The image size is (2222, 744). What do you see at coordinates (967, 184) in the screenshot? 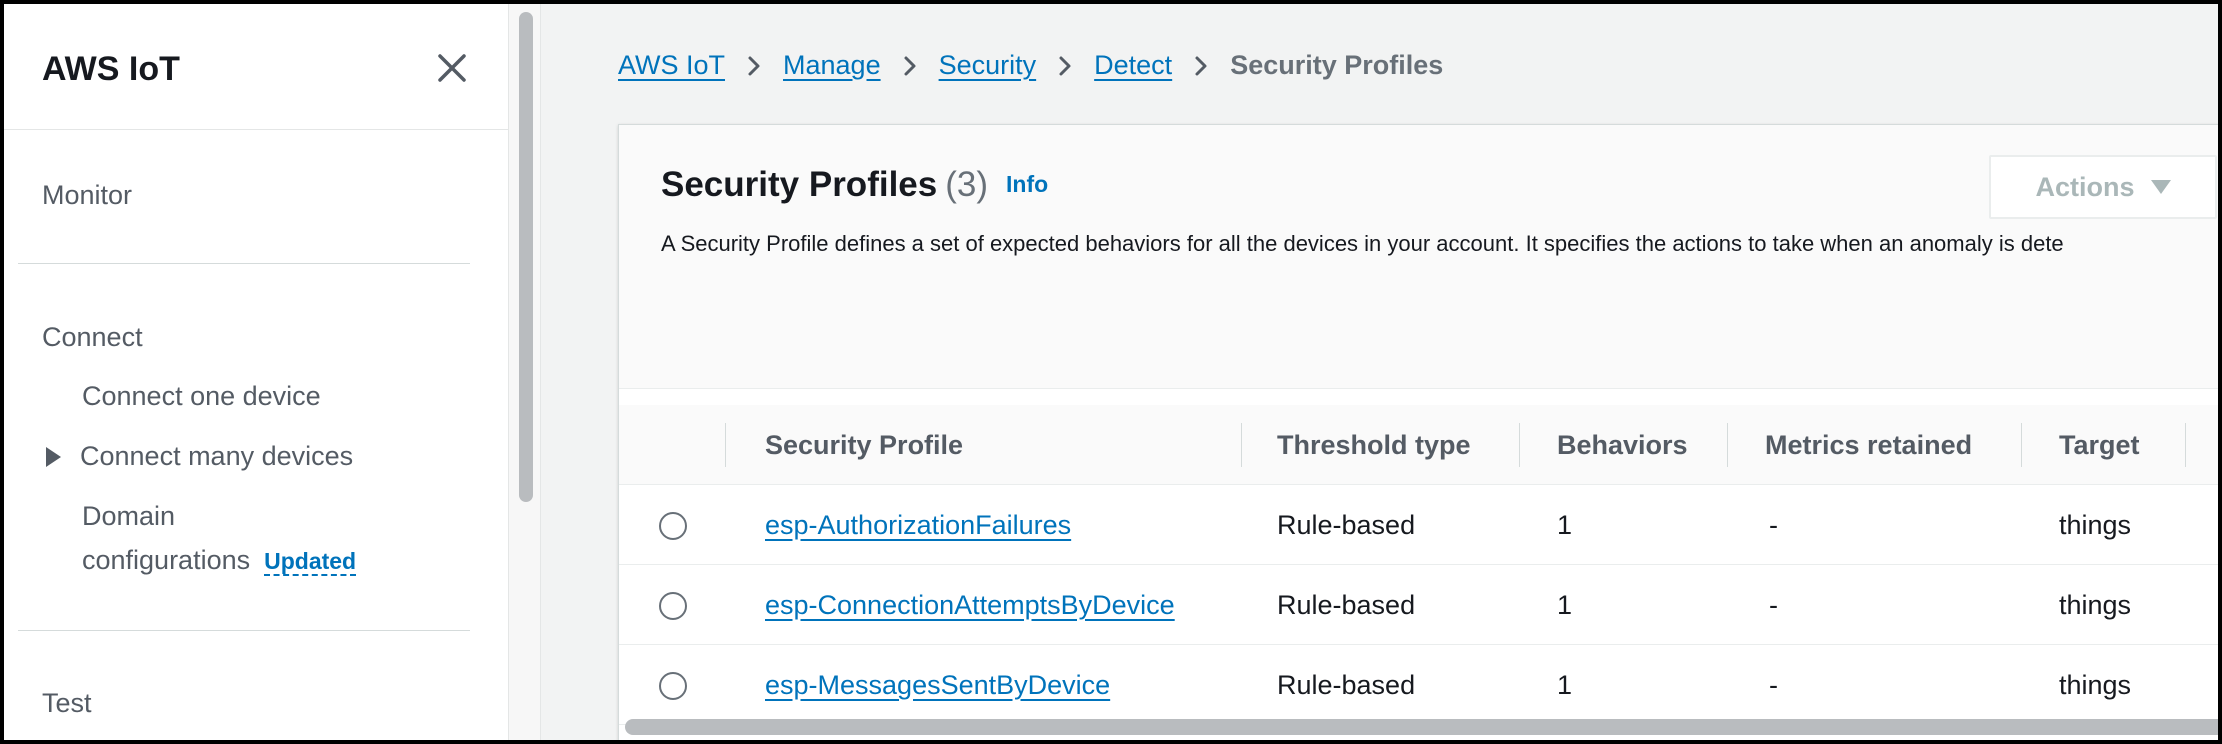
I see `profile-count: (3)` at bounding box center [967, 184].